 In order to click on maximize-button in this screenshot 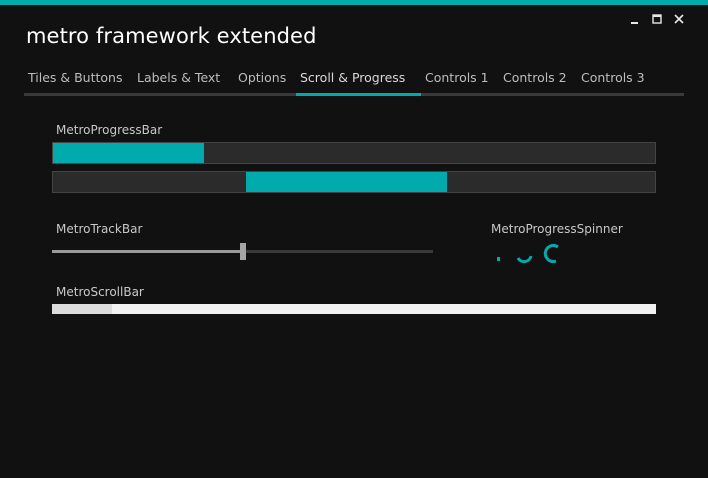, I will do `click(657, 19)`.